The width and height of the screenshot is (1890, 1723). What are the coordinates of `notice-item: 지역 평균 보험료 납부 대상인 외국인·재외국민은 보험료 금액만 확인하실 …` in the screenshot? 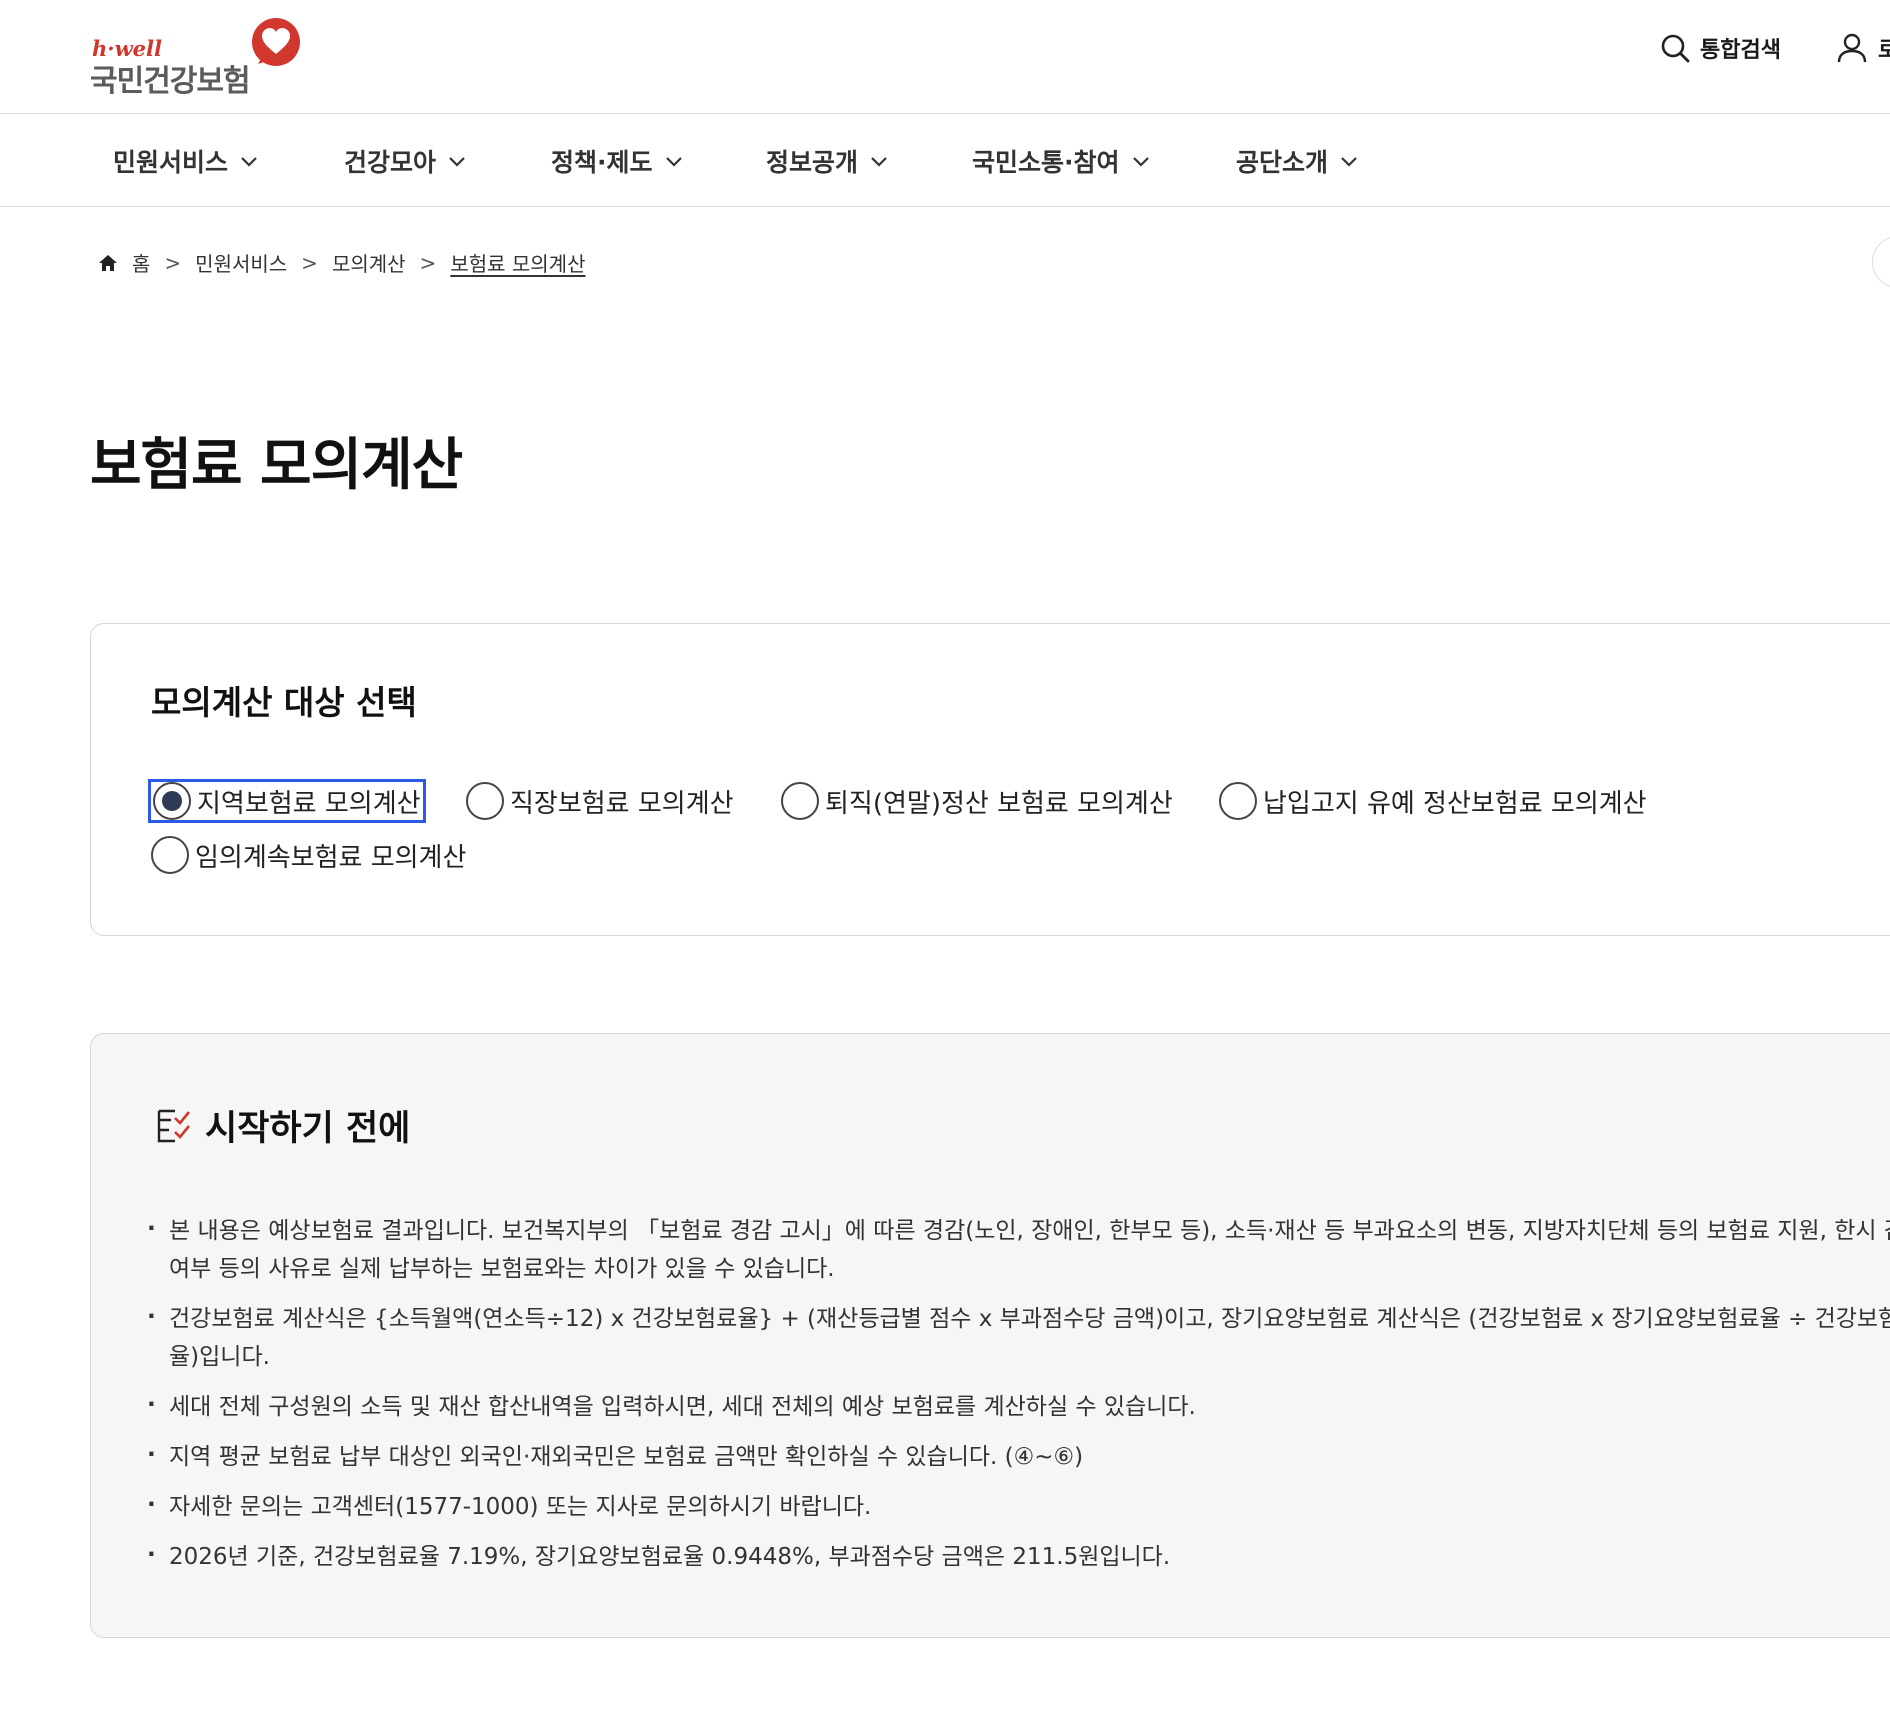 It's located at (1018, 1456).